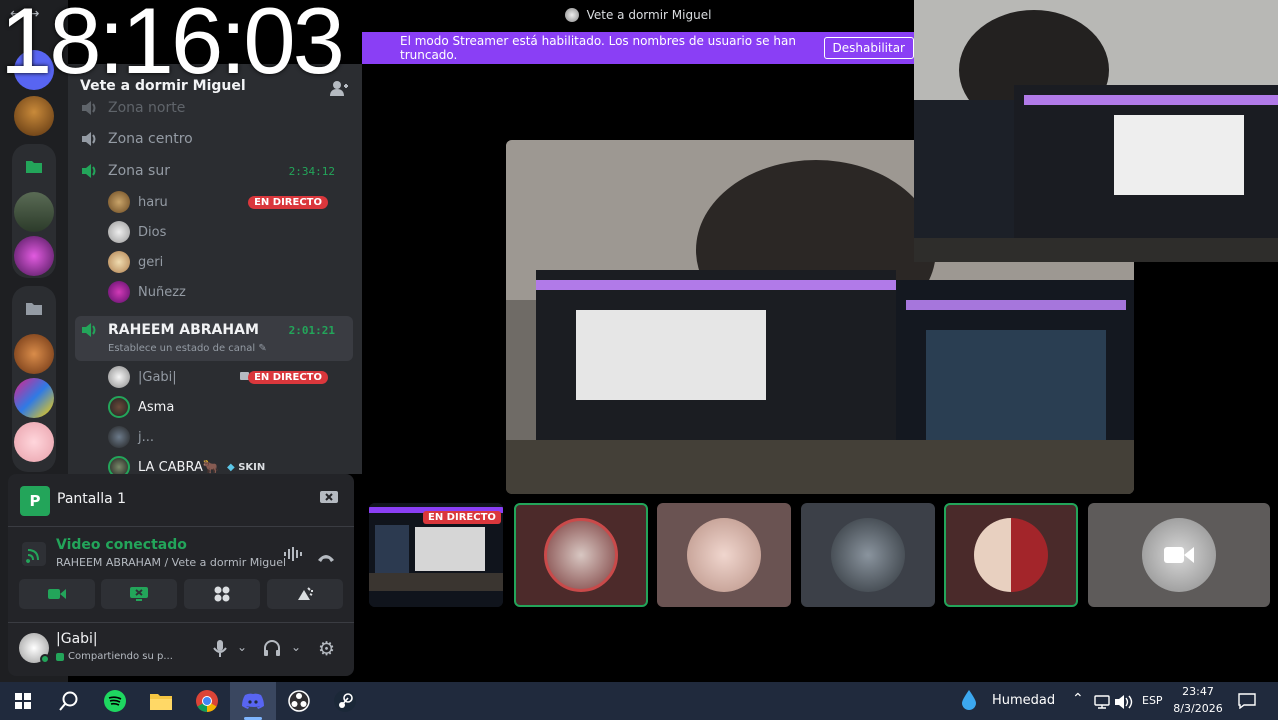 The height and width of the screenshot is (720, 1278). What do you see at coordinates (121, 545) in the screenshot?
I see `connection-status: Video conectado` at bounding box center [121, 545].